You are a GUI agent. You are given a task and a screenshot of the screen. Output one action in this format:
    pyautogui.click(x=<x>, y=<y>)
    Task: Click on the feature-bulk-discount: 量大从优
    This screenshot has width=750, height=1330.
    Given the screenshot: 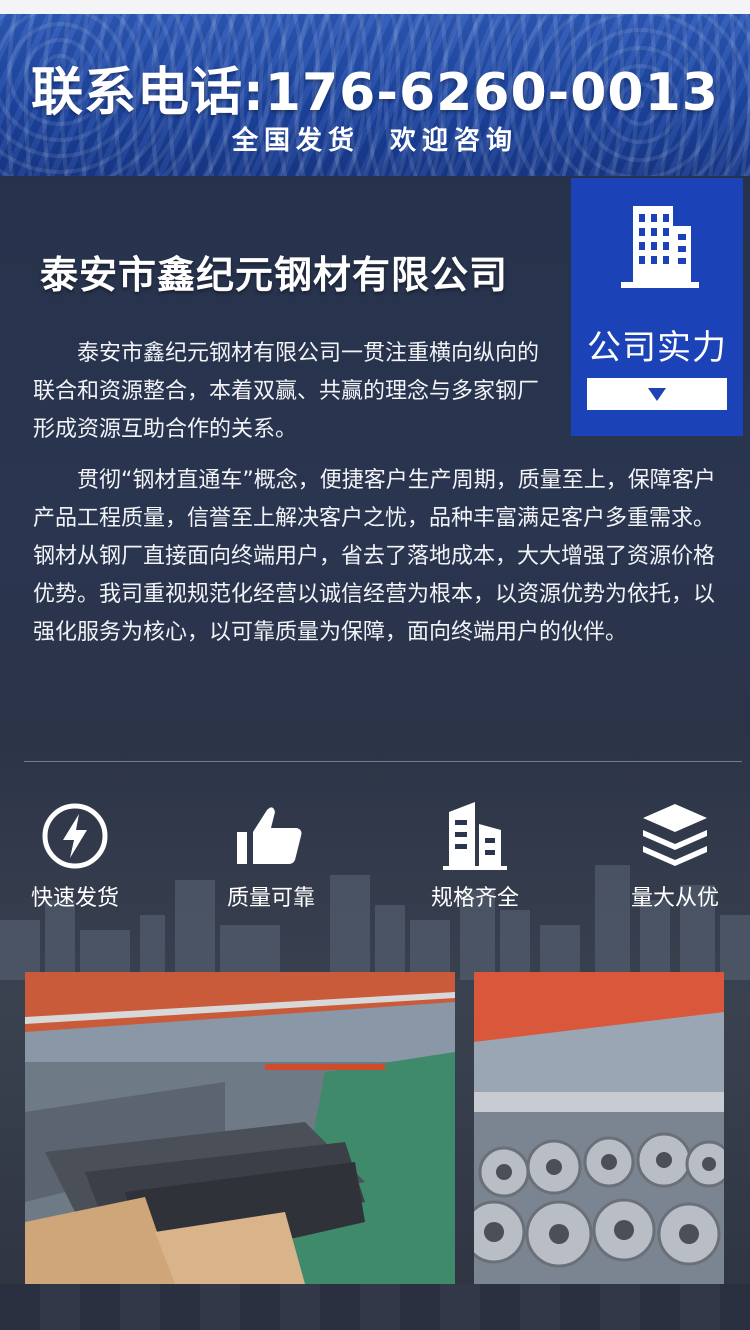 What is the action you would take?
    pyautogui.click(x=675, y=854)
    